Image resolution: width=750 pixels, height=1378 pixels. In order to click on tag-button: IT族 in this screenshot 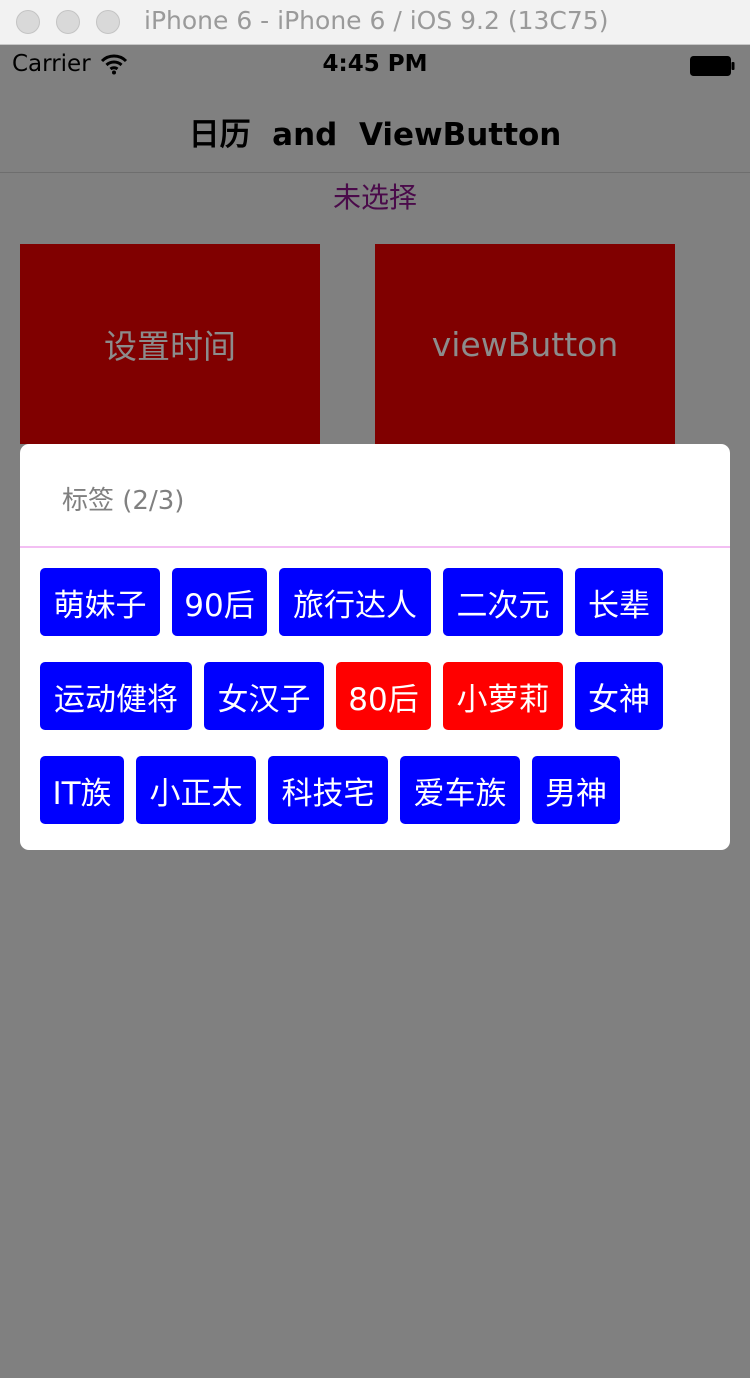, I will do `click(82, 790)`.